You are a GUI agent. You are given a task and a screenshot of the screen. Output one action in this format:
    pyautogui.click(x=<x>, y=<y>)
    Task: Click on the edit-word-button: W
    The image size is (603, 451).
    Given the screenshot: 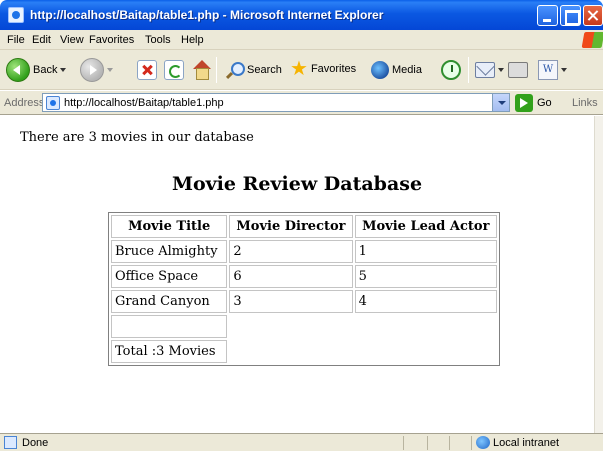 What is the action you would take?
    pyautogui.click(x=552, y=70)
    